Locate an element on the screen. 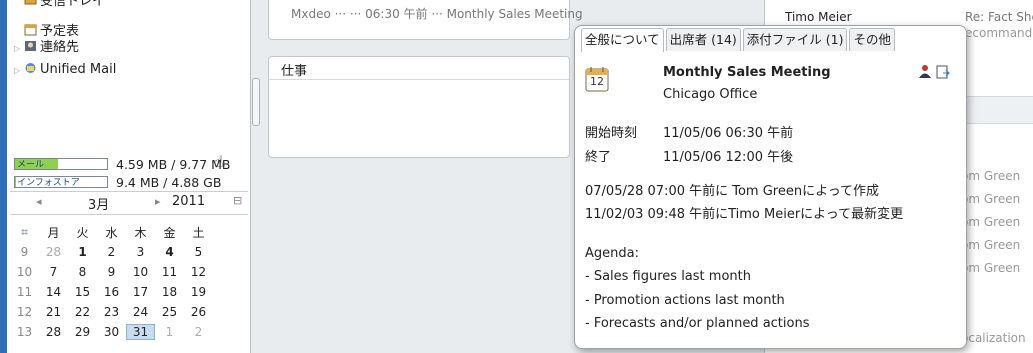  sidebar-item-contacts: ▷ 連絡先 is located at coordinates (46, 48).